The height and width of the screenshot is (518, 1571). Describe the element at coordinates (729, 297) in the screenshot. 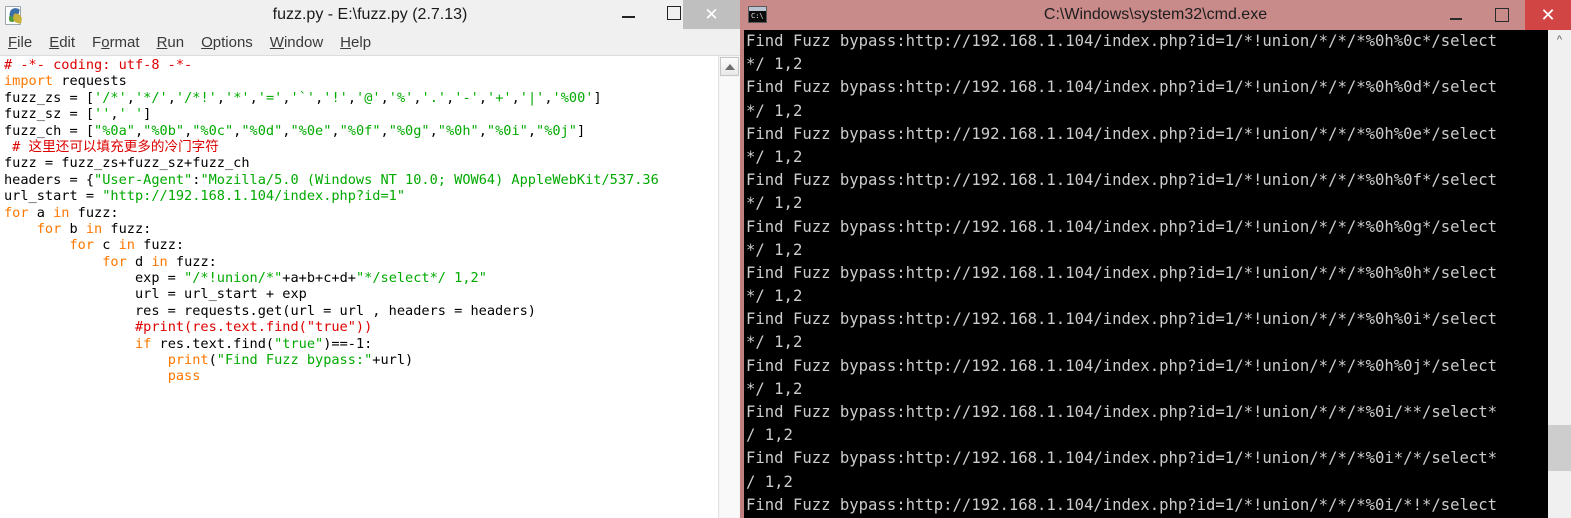

I see `idle-scrollbar-trough` at that location.